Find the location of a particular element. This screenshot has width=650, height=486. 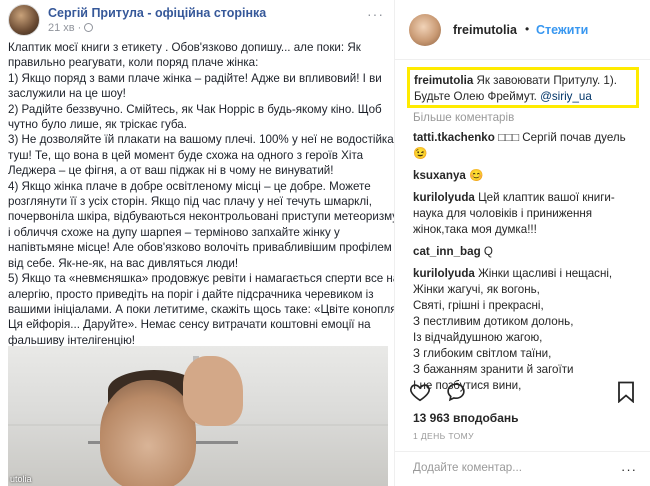

comment-text: Жінки щасливі і нещасні, is located at coordinates (545, 273).